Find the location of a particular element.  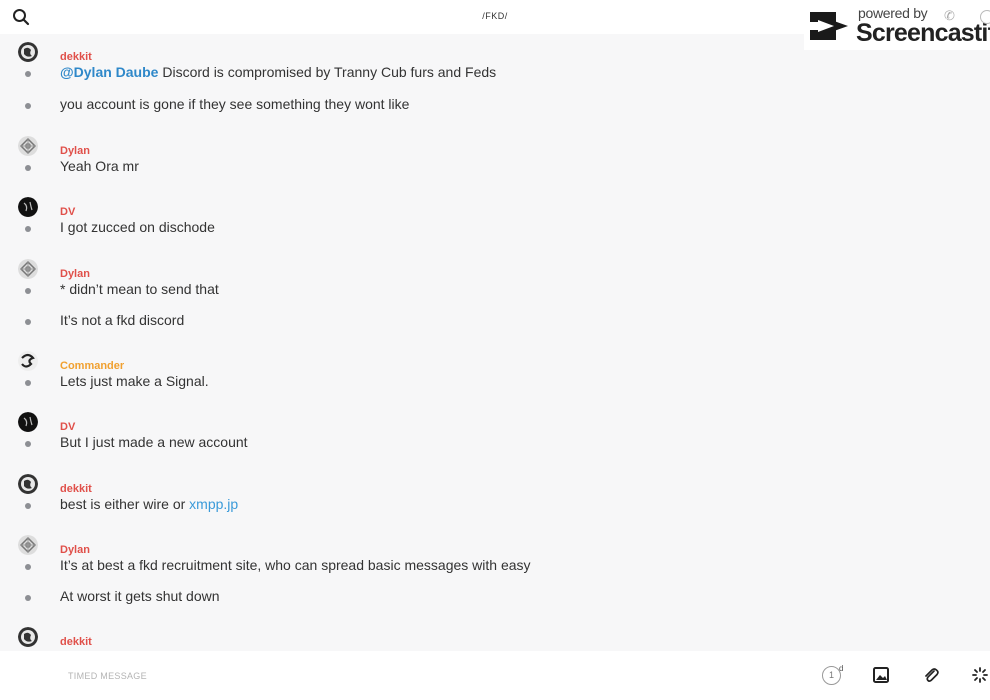

message-line: At worst it gets shut down is located at coordinates (495, 598).